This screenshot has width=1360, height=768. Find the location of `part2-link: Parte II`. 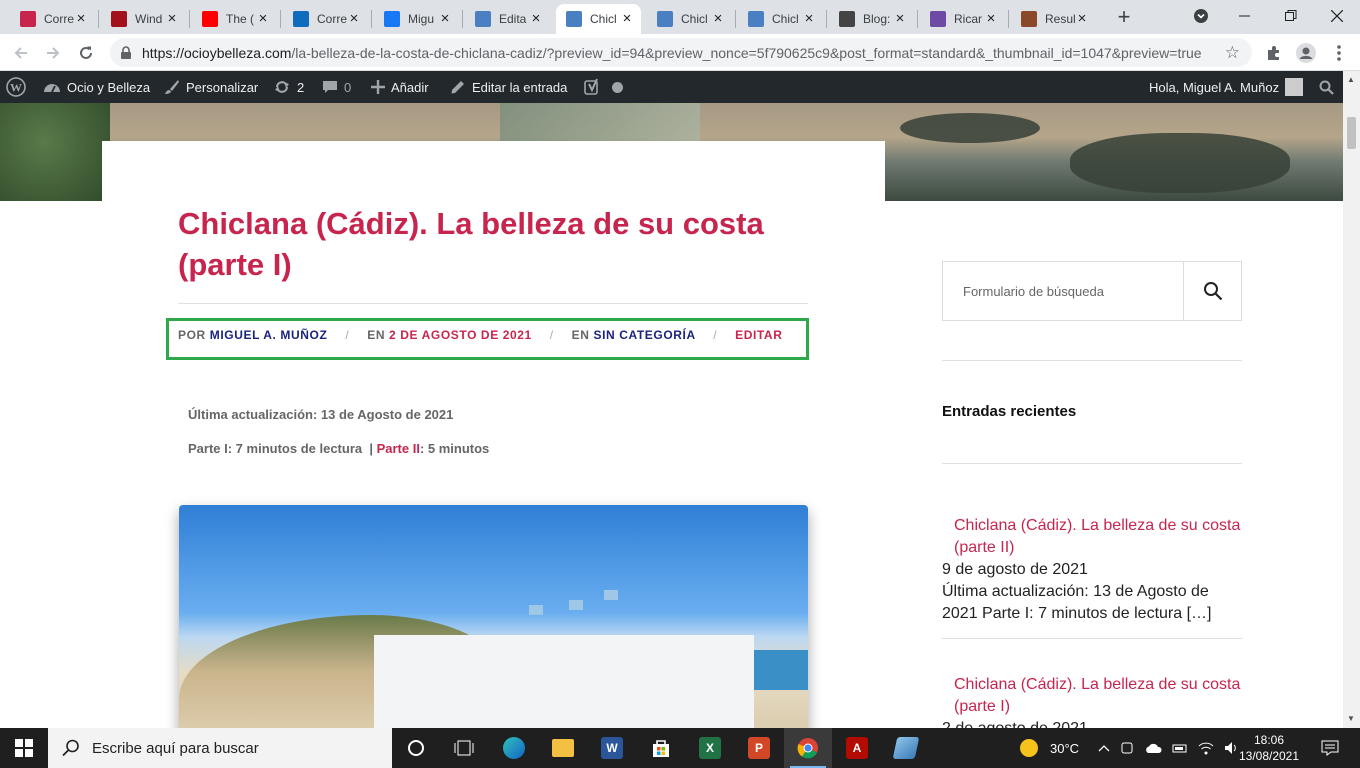

part2-link: Parte II is located at coordinates (398, 448).